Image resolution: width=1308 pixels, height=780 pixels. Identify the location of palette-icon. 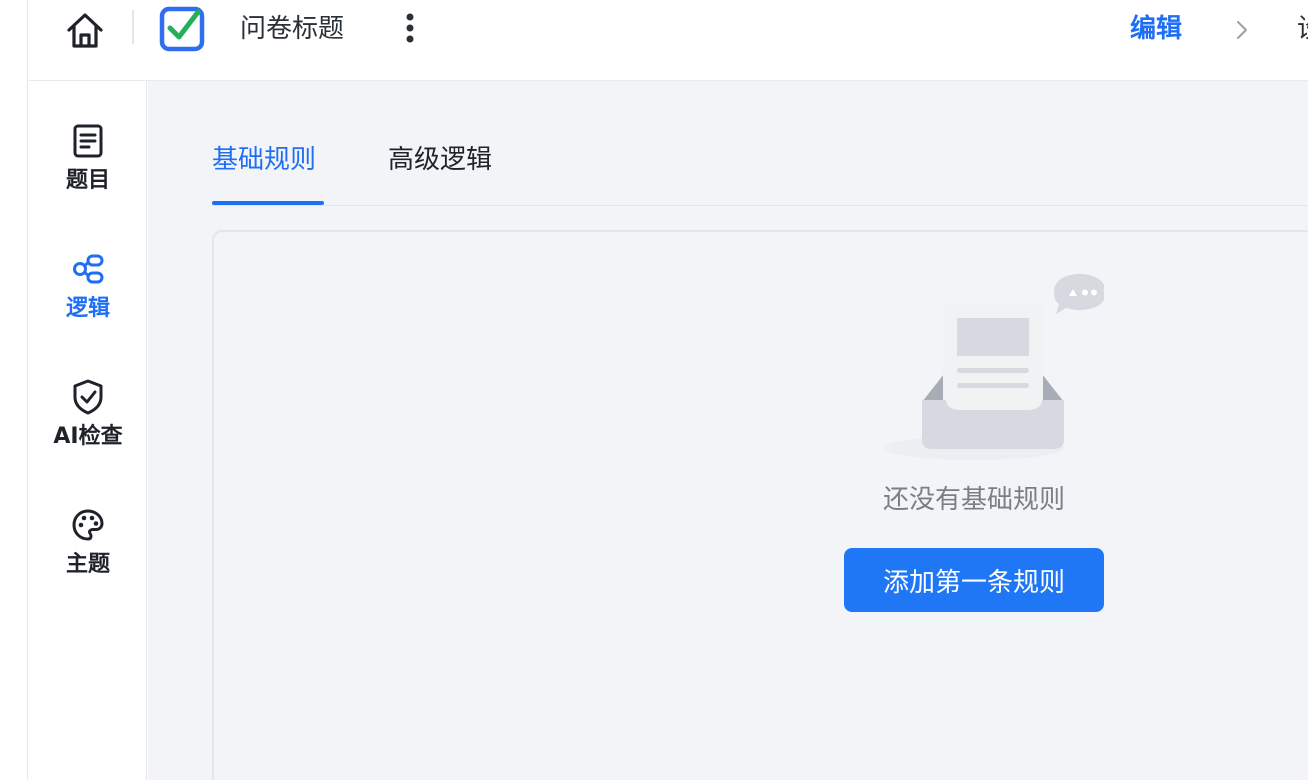
(88, 525).